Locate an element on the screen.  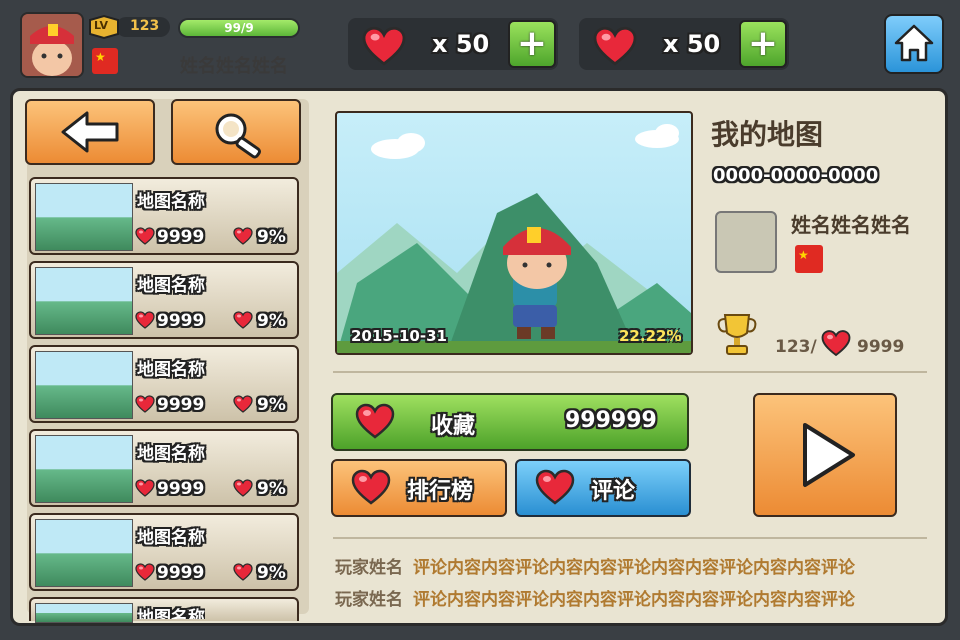
ranking-button: 排行榜 is located at coordinates (419, 488).